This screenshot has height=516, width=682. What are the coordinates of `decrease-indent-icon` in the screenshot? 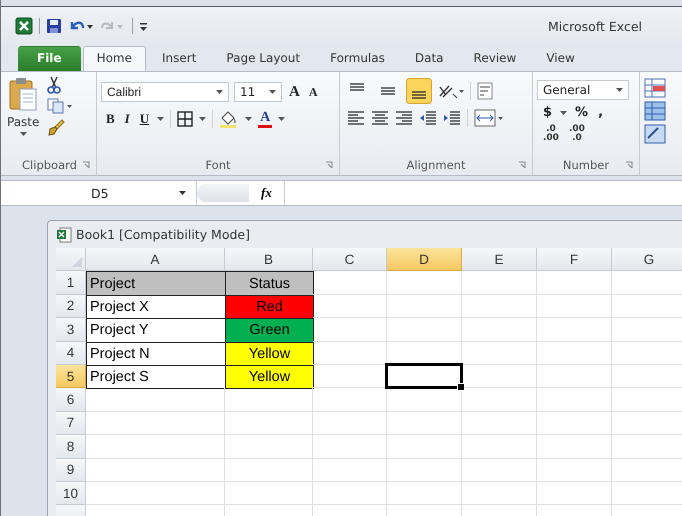 It's located at (428, 118).